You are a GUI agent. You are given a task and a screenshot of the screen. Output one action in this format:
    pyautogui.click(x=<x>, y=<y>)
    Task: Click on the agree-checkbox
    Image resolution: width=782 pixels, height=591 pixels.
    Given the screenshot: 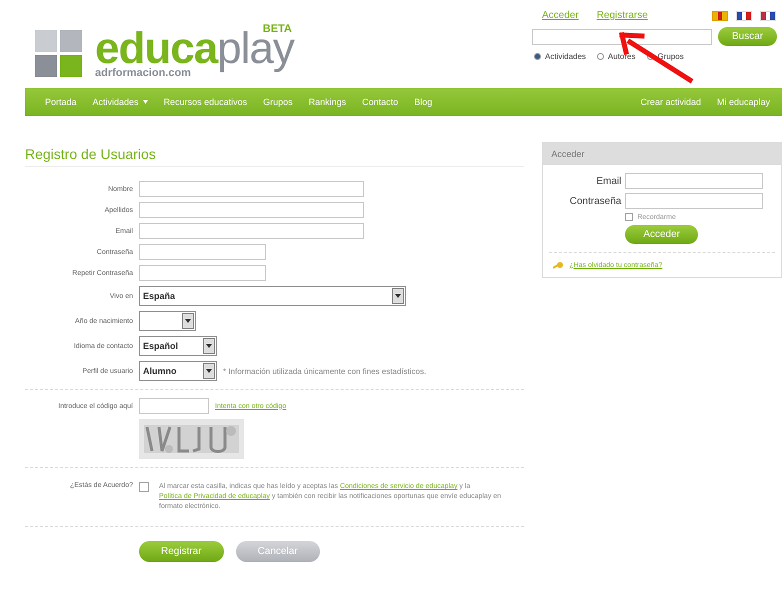 What is the action you would take?
    pyautogui.click(x=144, y=487)
    